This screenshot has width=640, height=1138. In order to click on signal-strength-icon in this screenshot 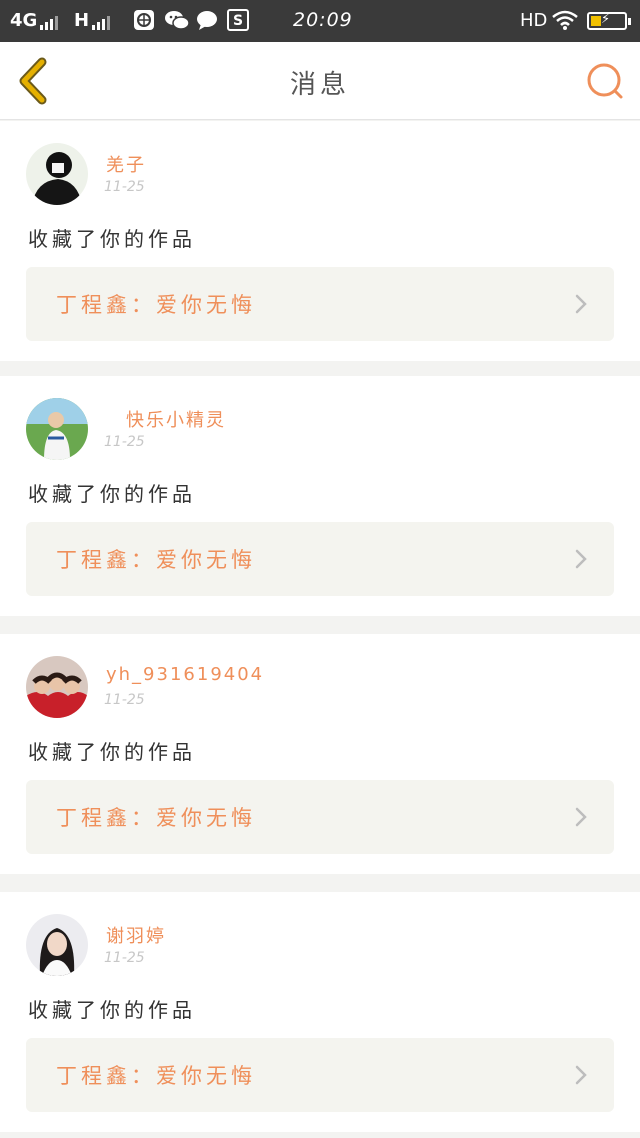, I will do `click(49, 22)`.